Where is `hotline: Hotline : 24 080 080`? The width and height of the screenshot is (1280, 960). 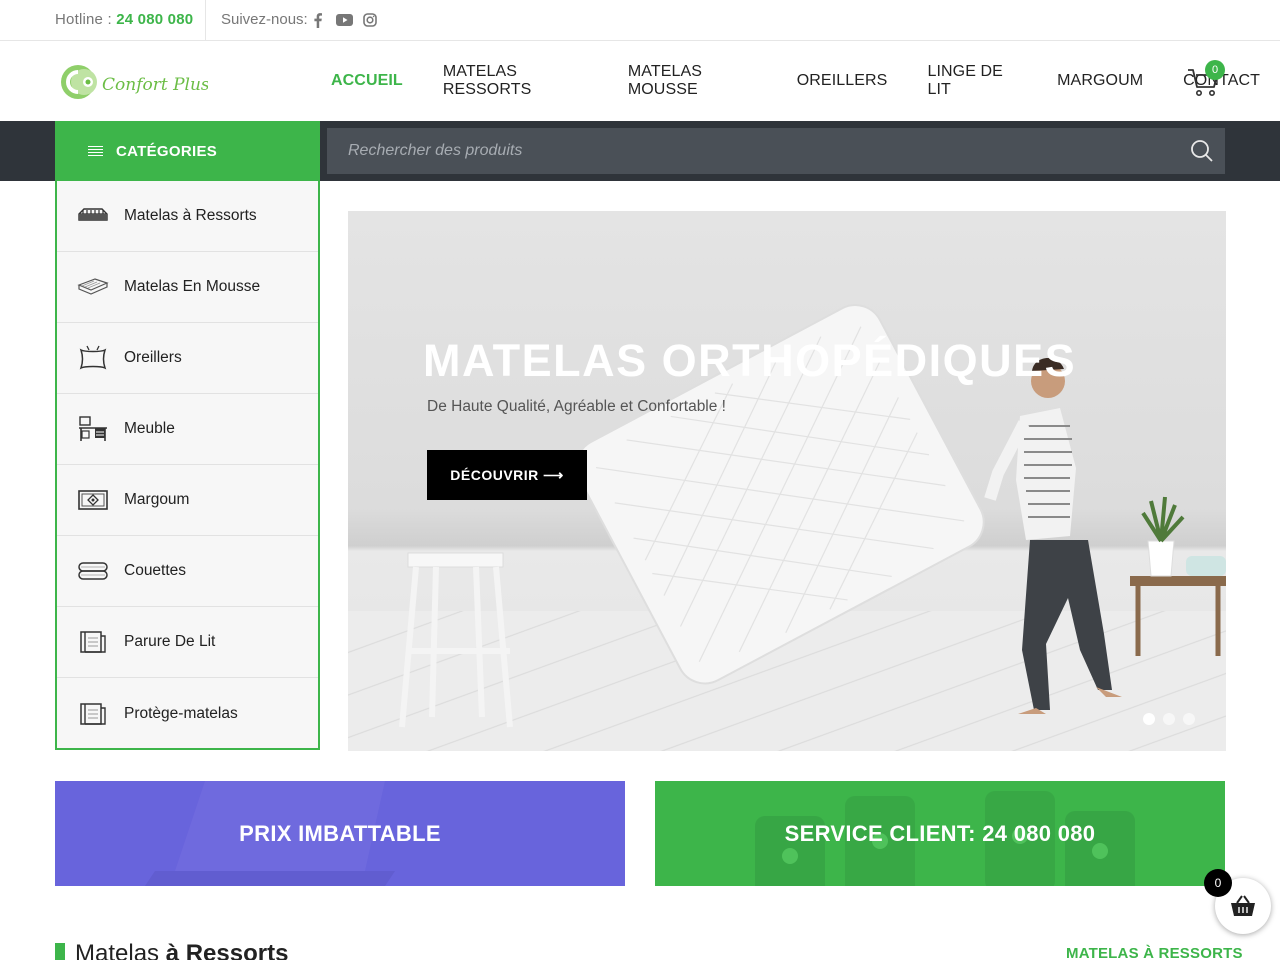
hotline: Hotline : 24 080 080 is located at coordinates (124, 20).